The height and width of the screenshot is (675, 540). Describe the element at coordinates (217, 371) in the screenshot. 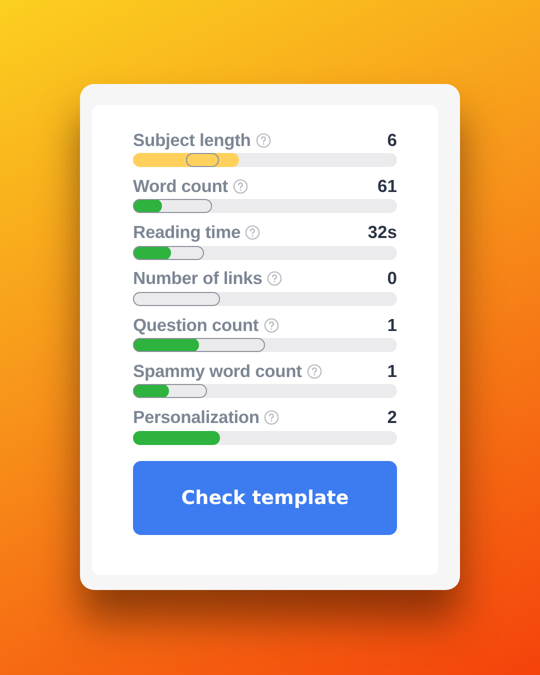

I see `metric-label: Spammy word count` at that location.